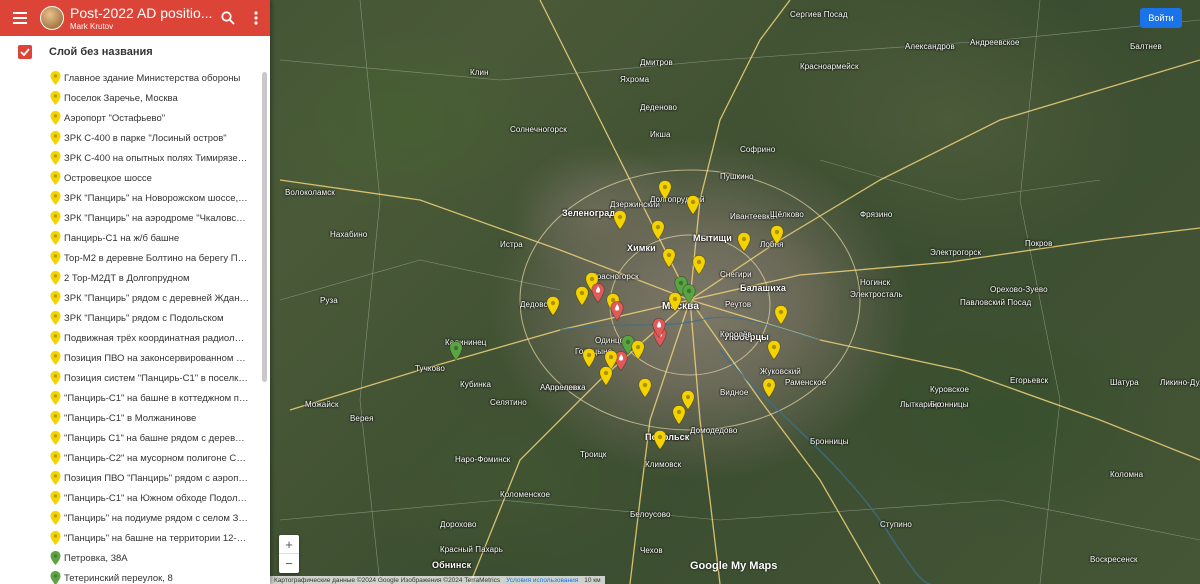  I want to click on place-label: Домодедово, so click(714, 430).